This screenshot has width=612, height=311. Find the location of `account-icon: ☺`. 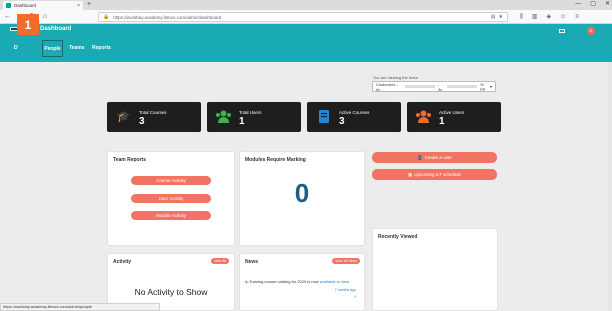

account-icon: ☺ is located at coordinates (563, 17).